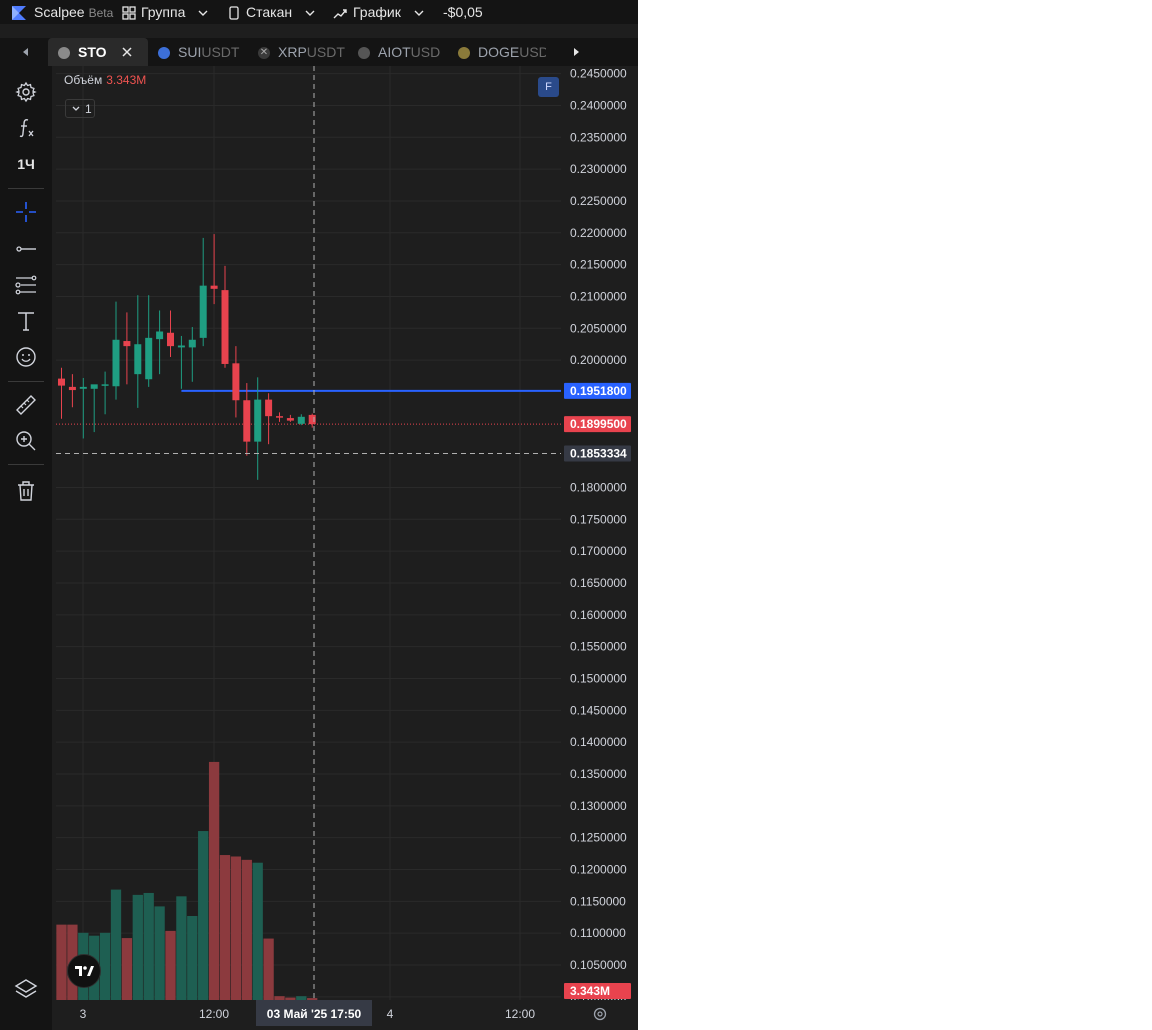 Image resolution: width=1152 pixels, height=1030 pixels. What do you see at coordinates (598, 519) in the screenshot?
I see `price-tick-label: 0.1750000` at bounding box center [598, 519].